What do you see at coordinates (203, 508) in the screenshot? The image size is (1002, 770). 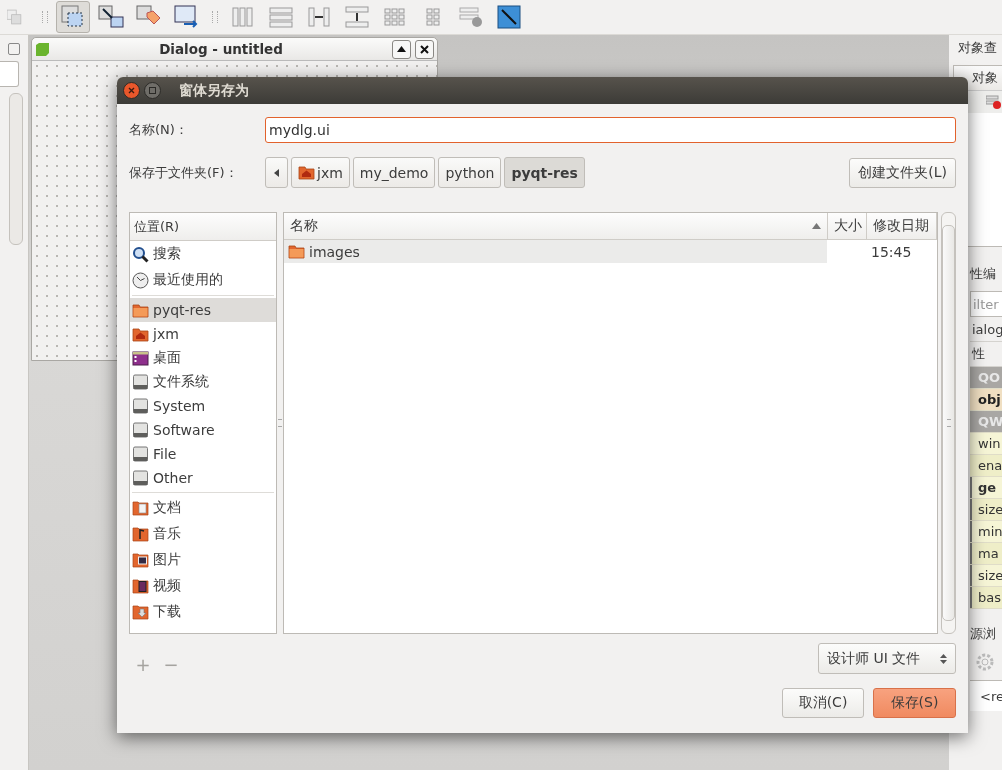 I see `place-item: 文档` at bounding box center [203, 508].